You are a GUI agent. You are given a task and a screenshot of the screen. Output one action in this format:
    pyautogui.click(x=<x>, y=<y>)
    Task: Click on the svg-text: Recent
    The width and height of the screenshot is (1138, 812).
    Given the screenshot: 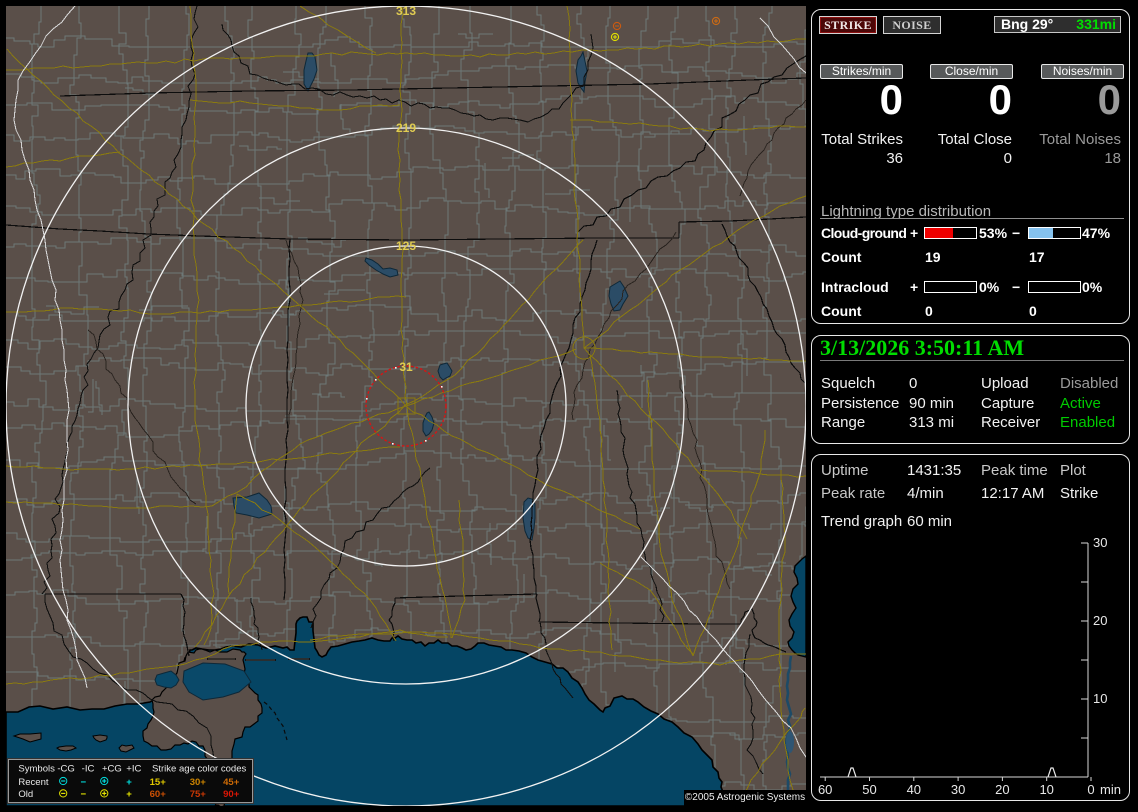 What is the action you would take?
    pyautogui.click(x=33, y=782)
    